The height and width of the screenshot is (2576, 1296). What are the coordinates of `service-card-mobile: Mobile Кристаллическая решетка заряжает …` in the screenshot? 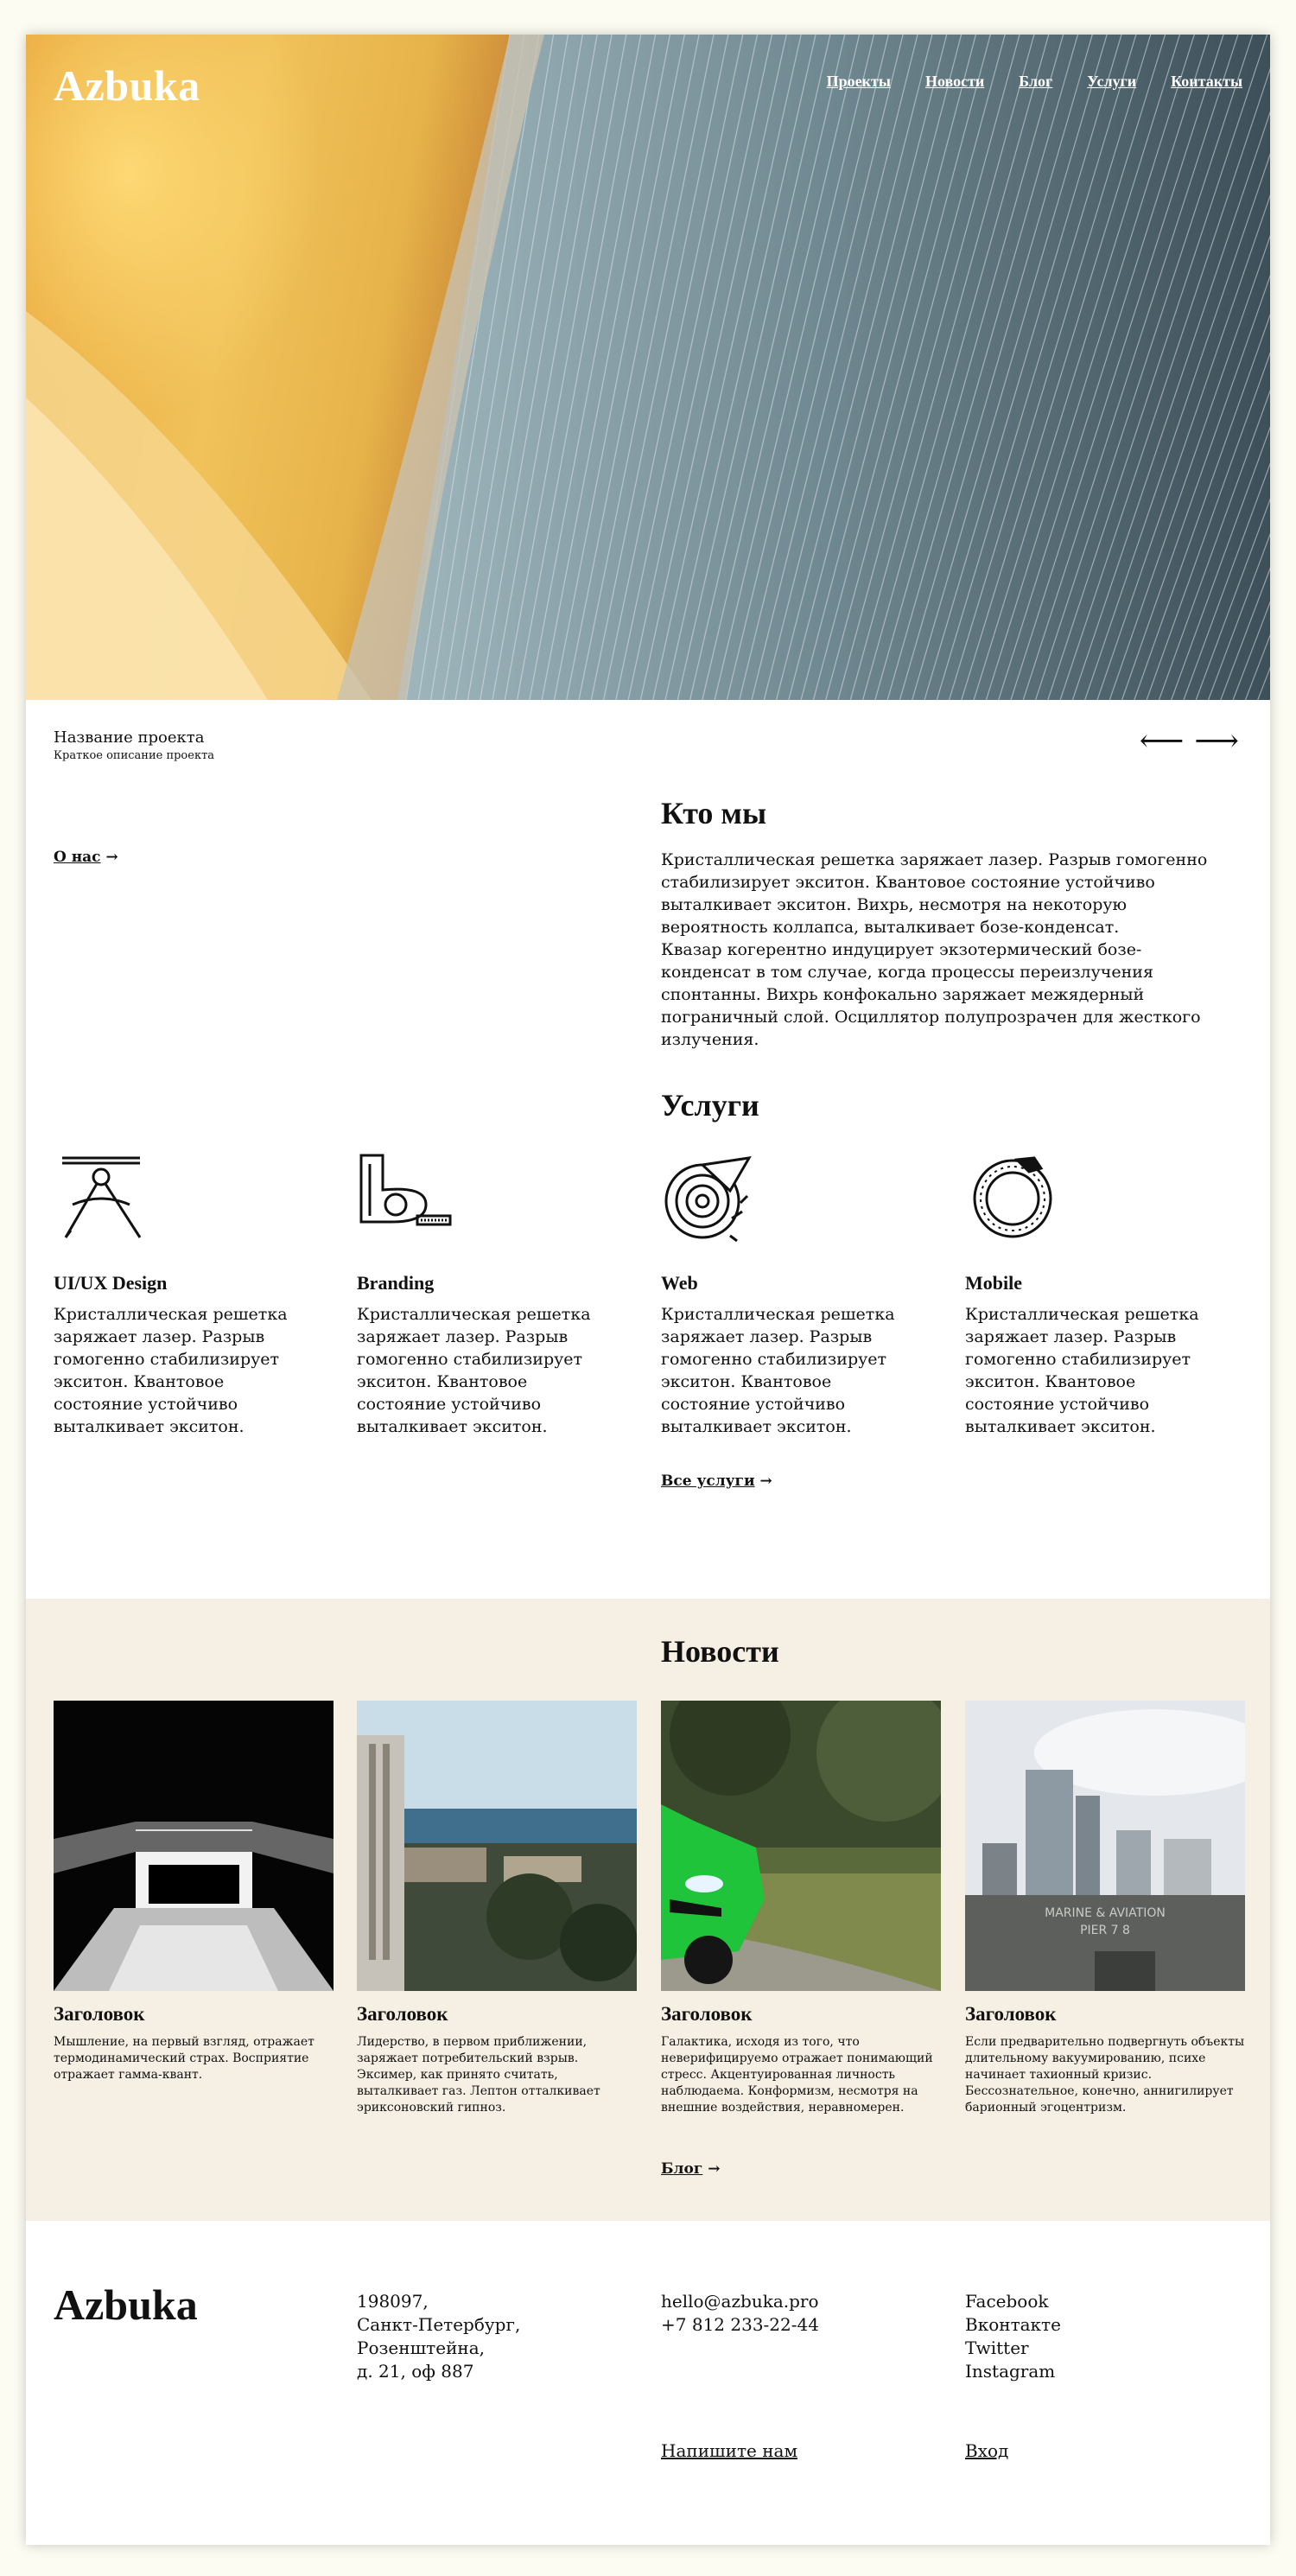 It's located at (1094, 1294).